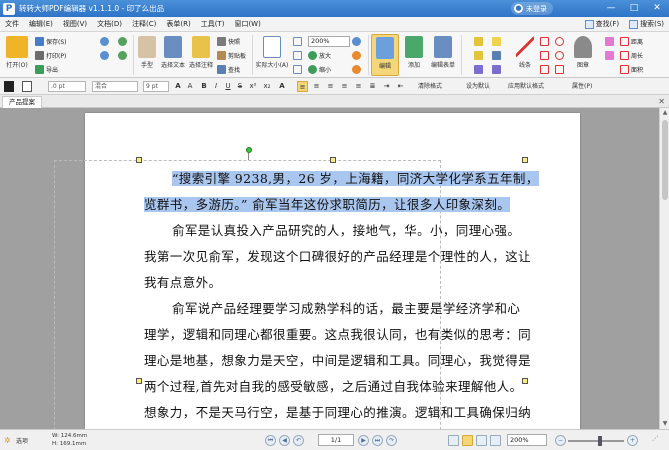  I want to click on find-menu: 查找(F), so click(602, 24).